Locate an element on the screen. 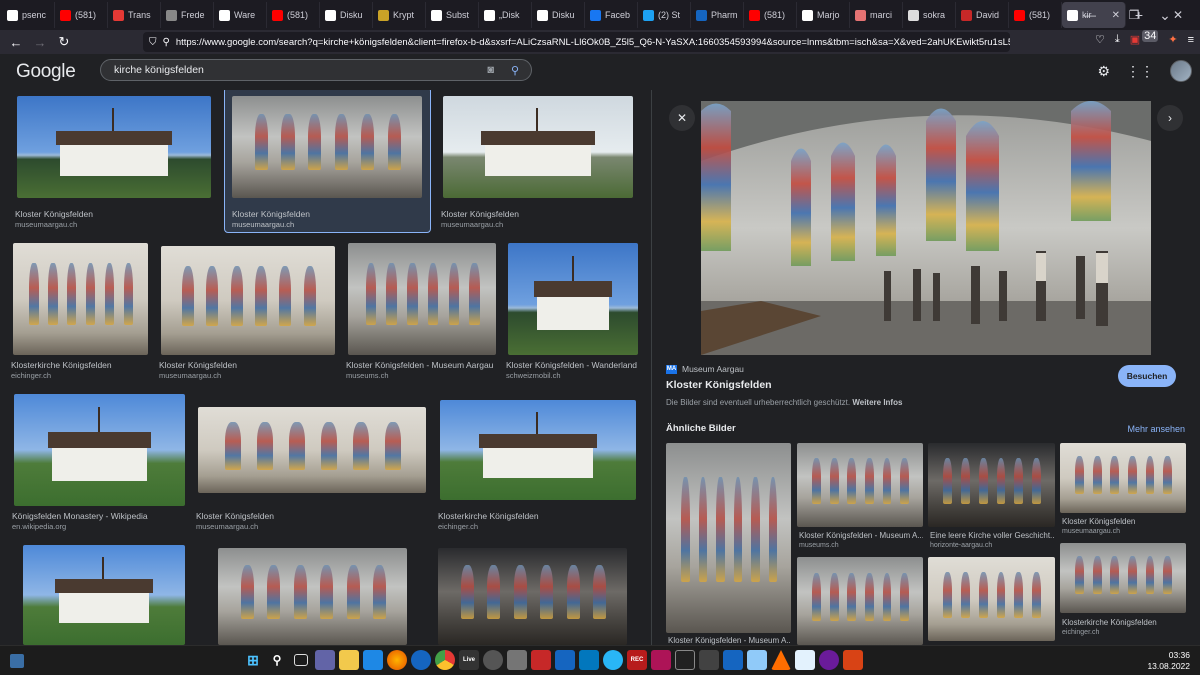  google-logo: Google is located at coordinates (46, 72).